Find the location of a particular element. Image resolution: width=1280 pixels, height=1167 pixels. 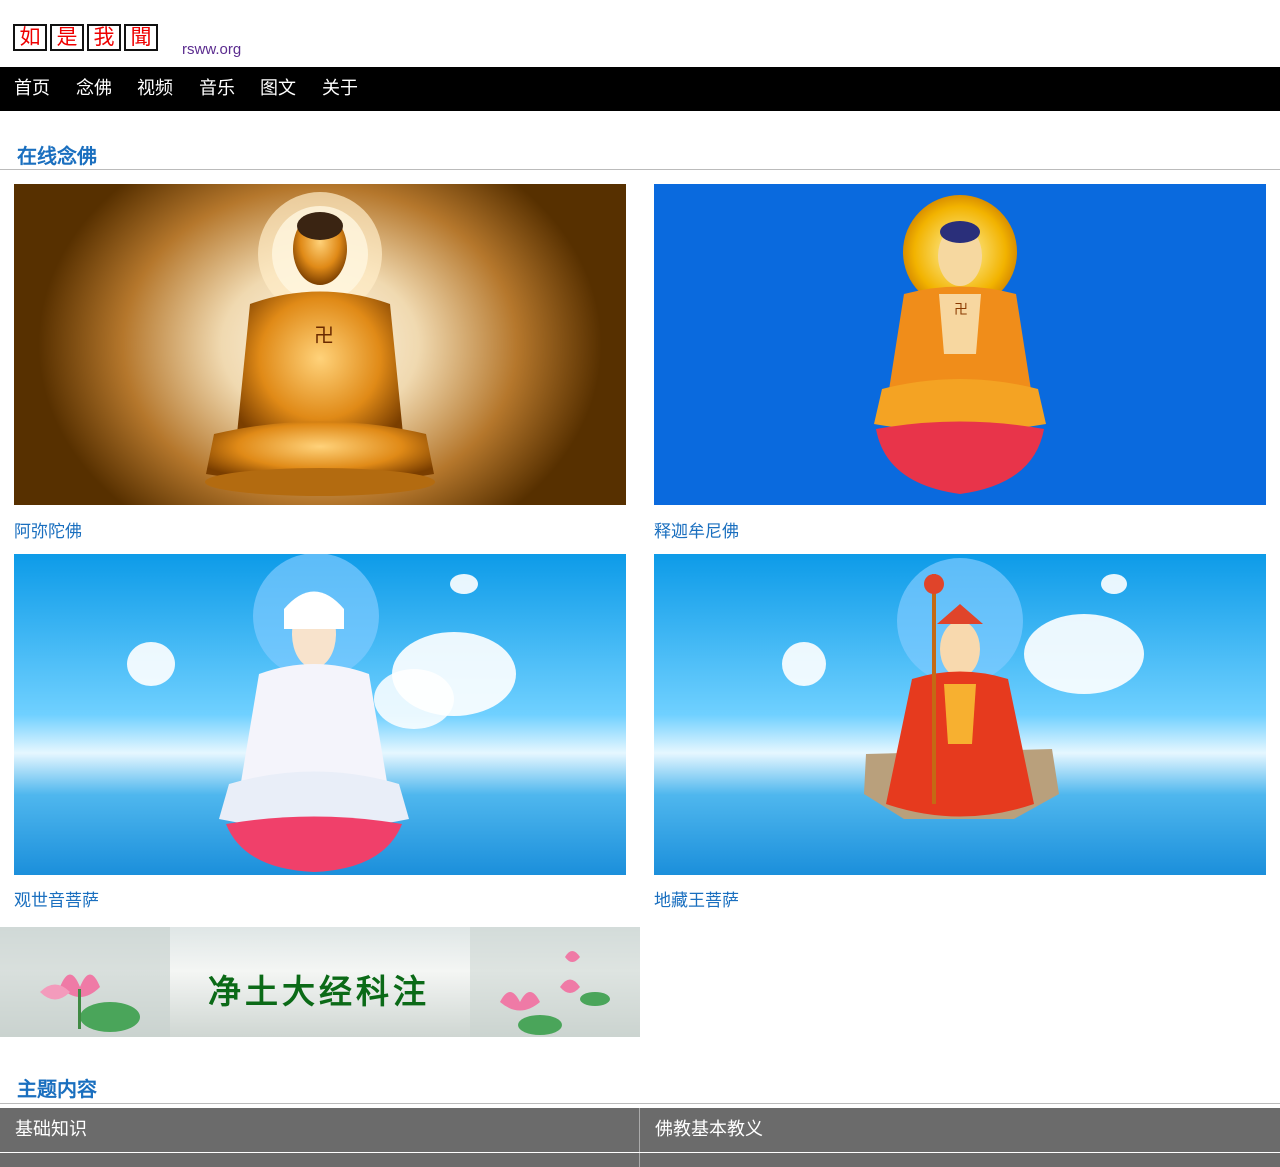

nav-item-home: 首页 is located at coordinates (32, 89).